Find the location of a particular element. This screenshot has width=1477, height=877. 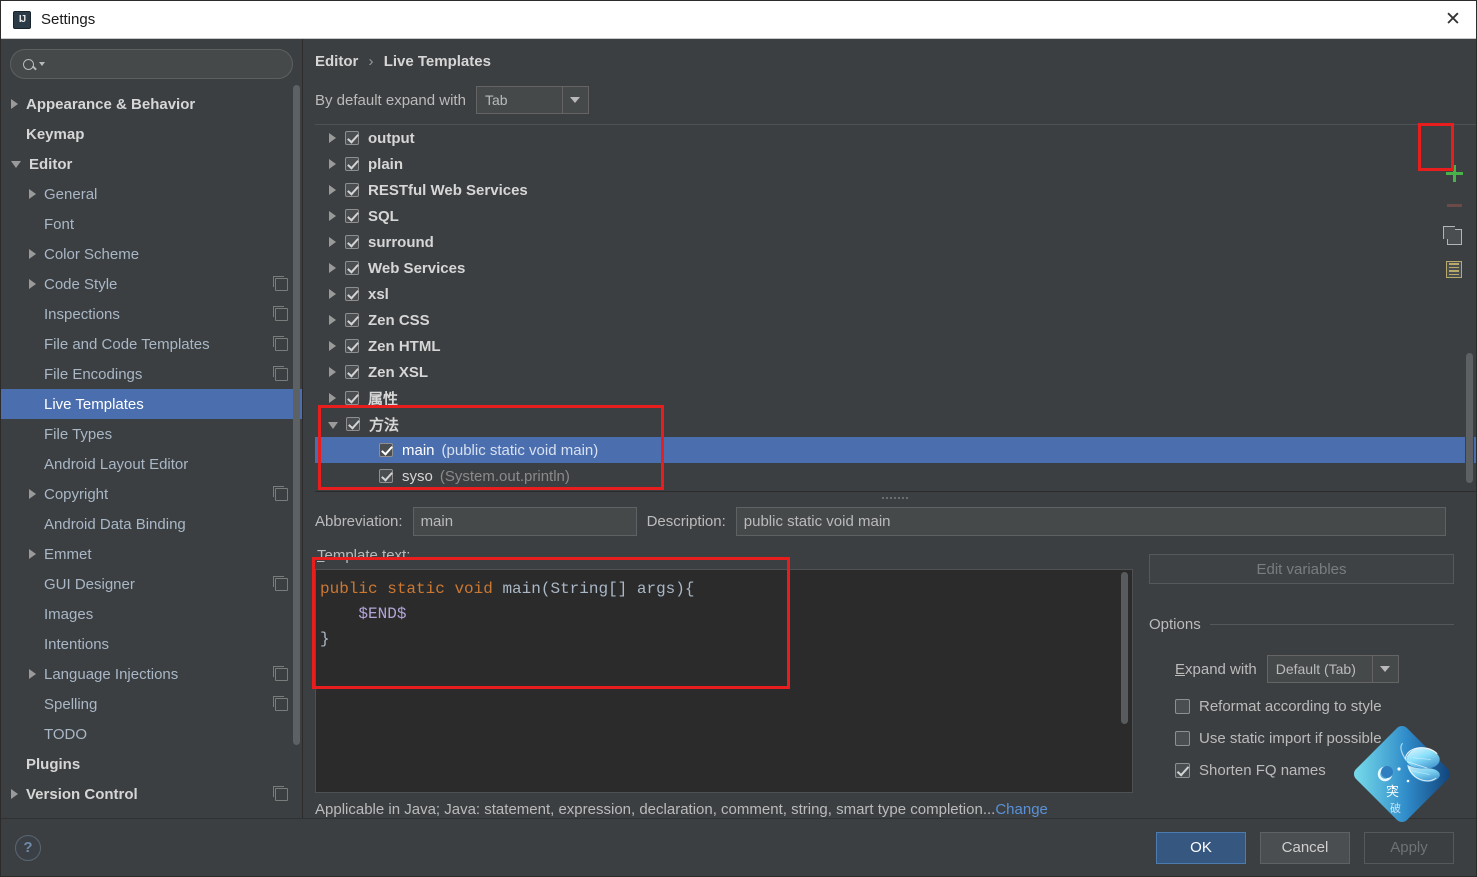

change-context-link: Change is located at coordinates (1021, 809).